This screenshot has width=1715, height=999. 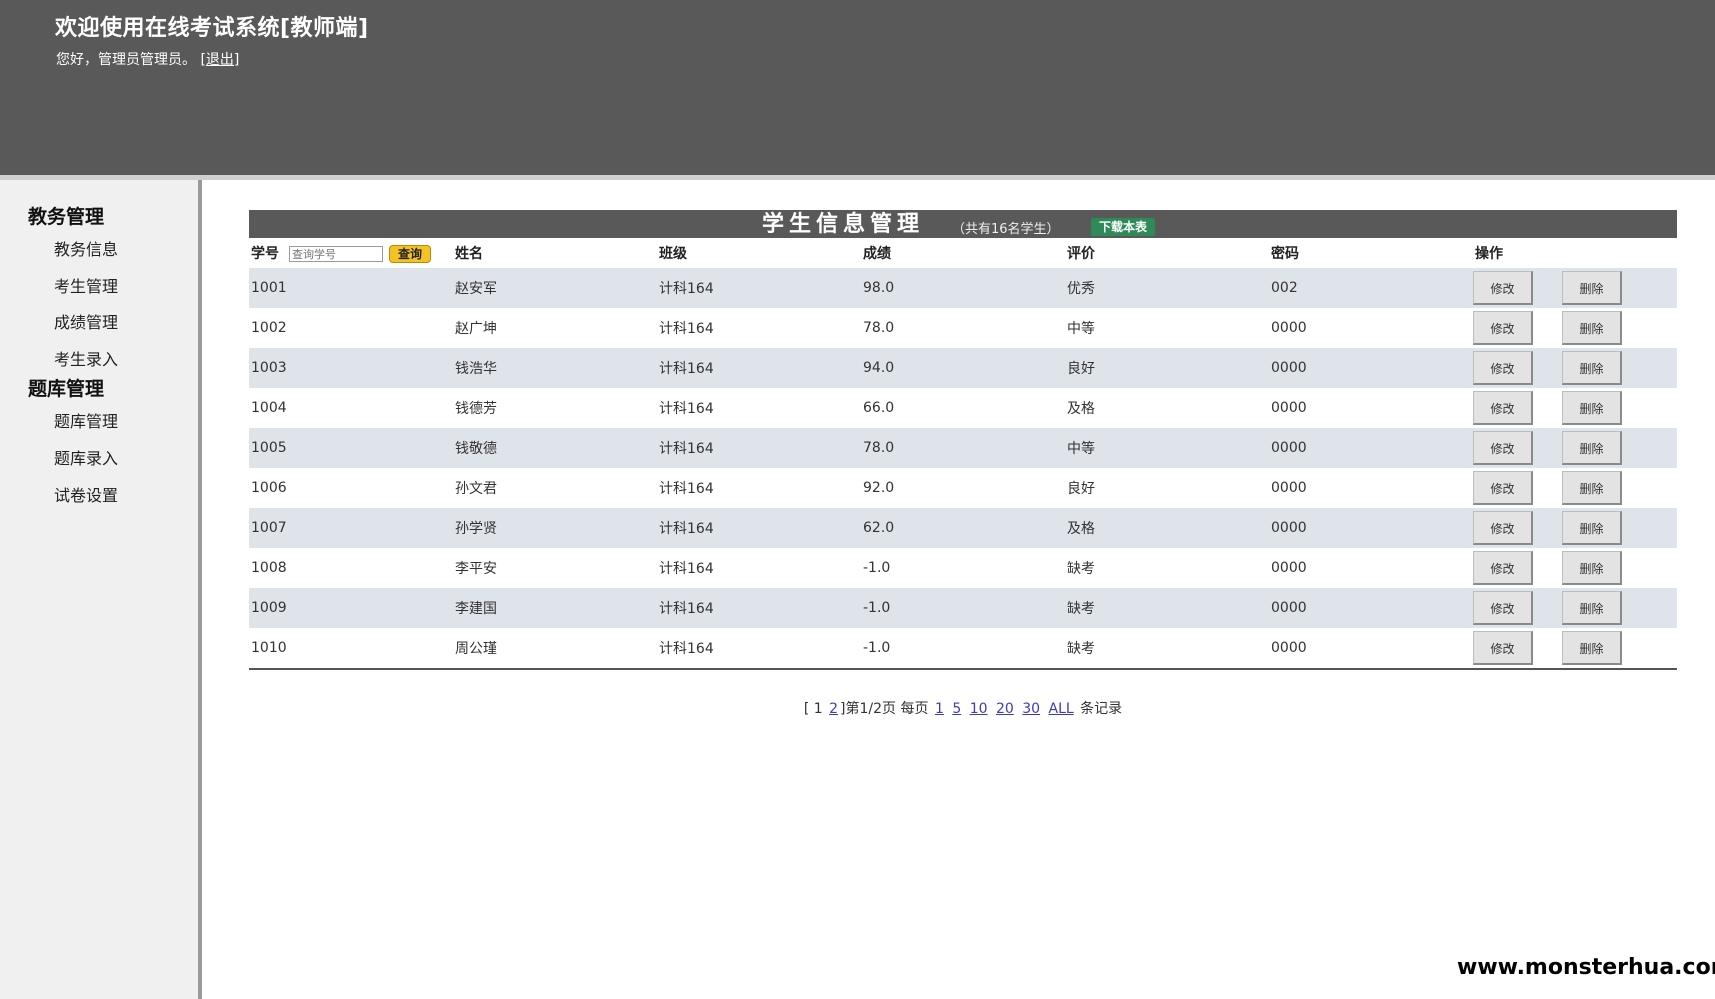 What do you see at coordinates (555, 568) in the screenshot?
I see `name-cell: 李平安` at bounding box center [555, 568].